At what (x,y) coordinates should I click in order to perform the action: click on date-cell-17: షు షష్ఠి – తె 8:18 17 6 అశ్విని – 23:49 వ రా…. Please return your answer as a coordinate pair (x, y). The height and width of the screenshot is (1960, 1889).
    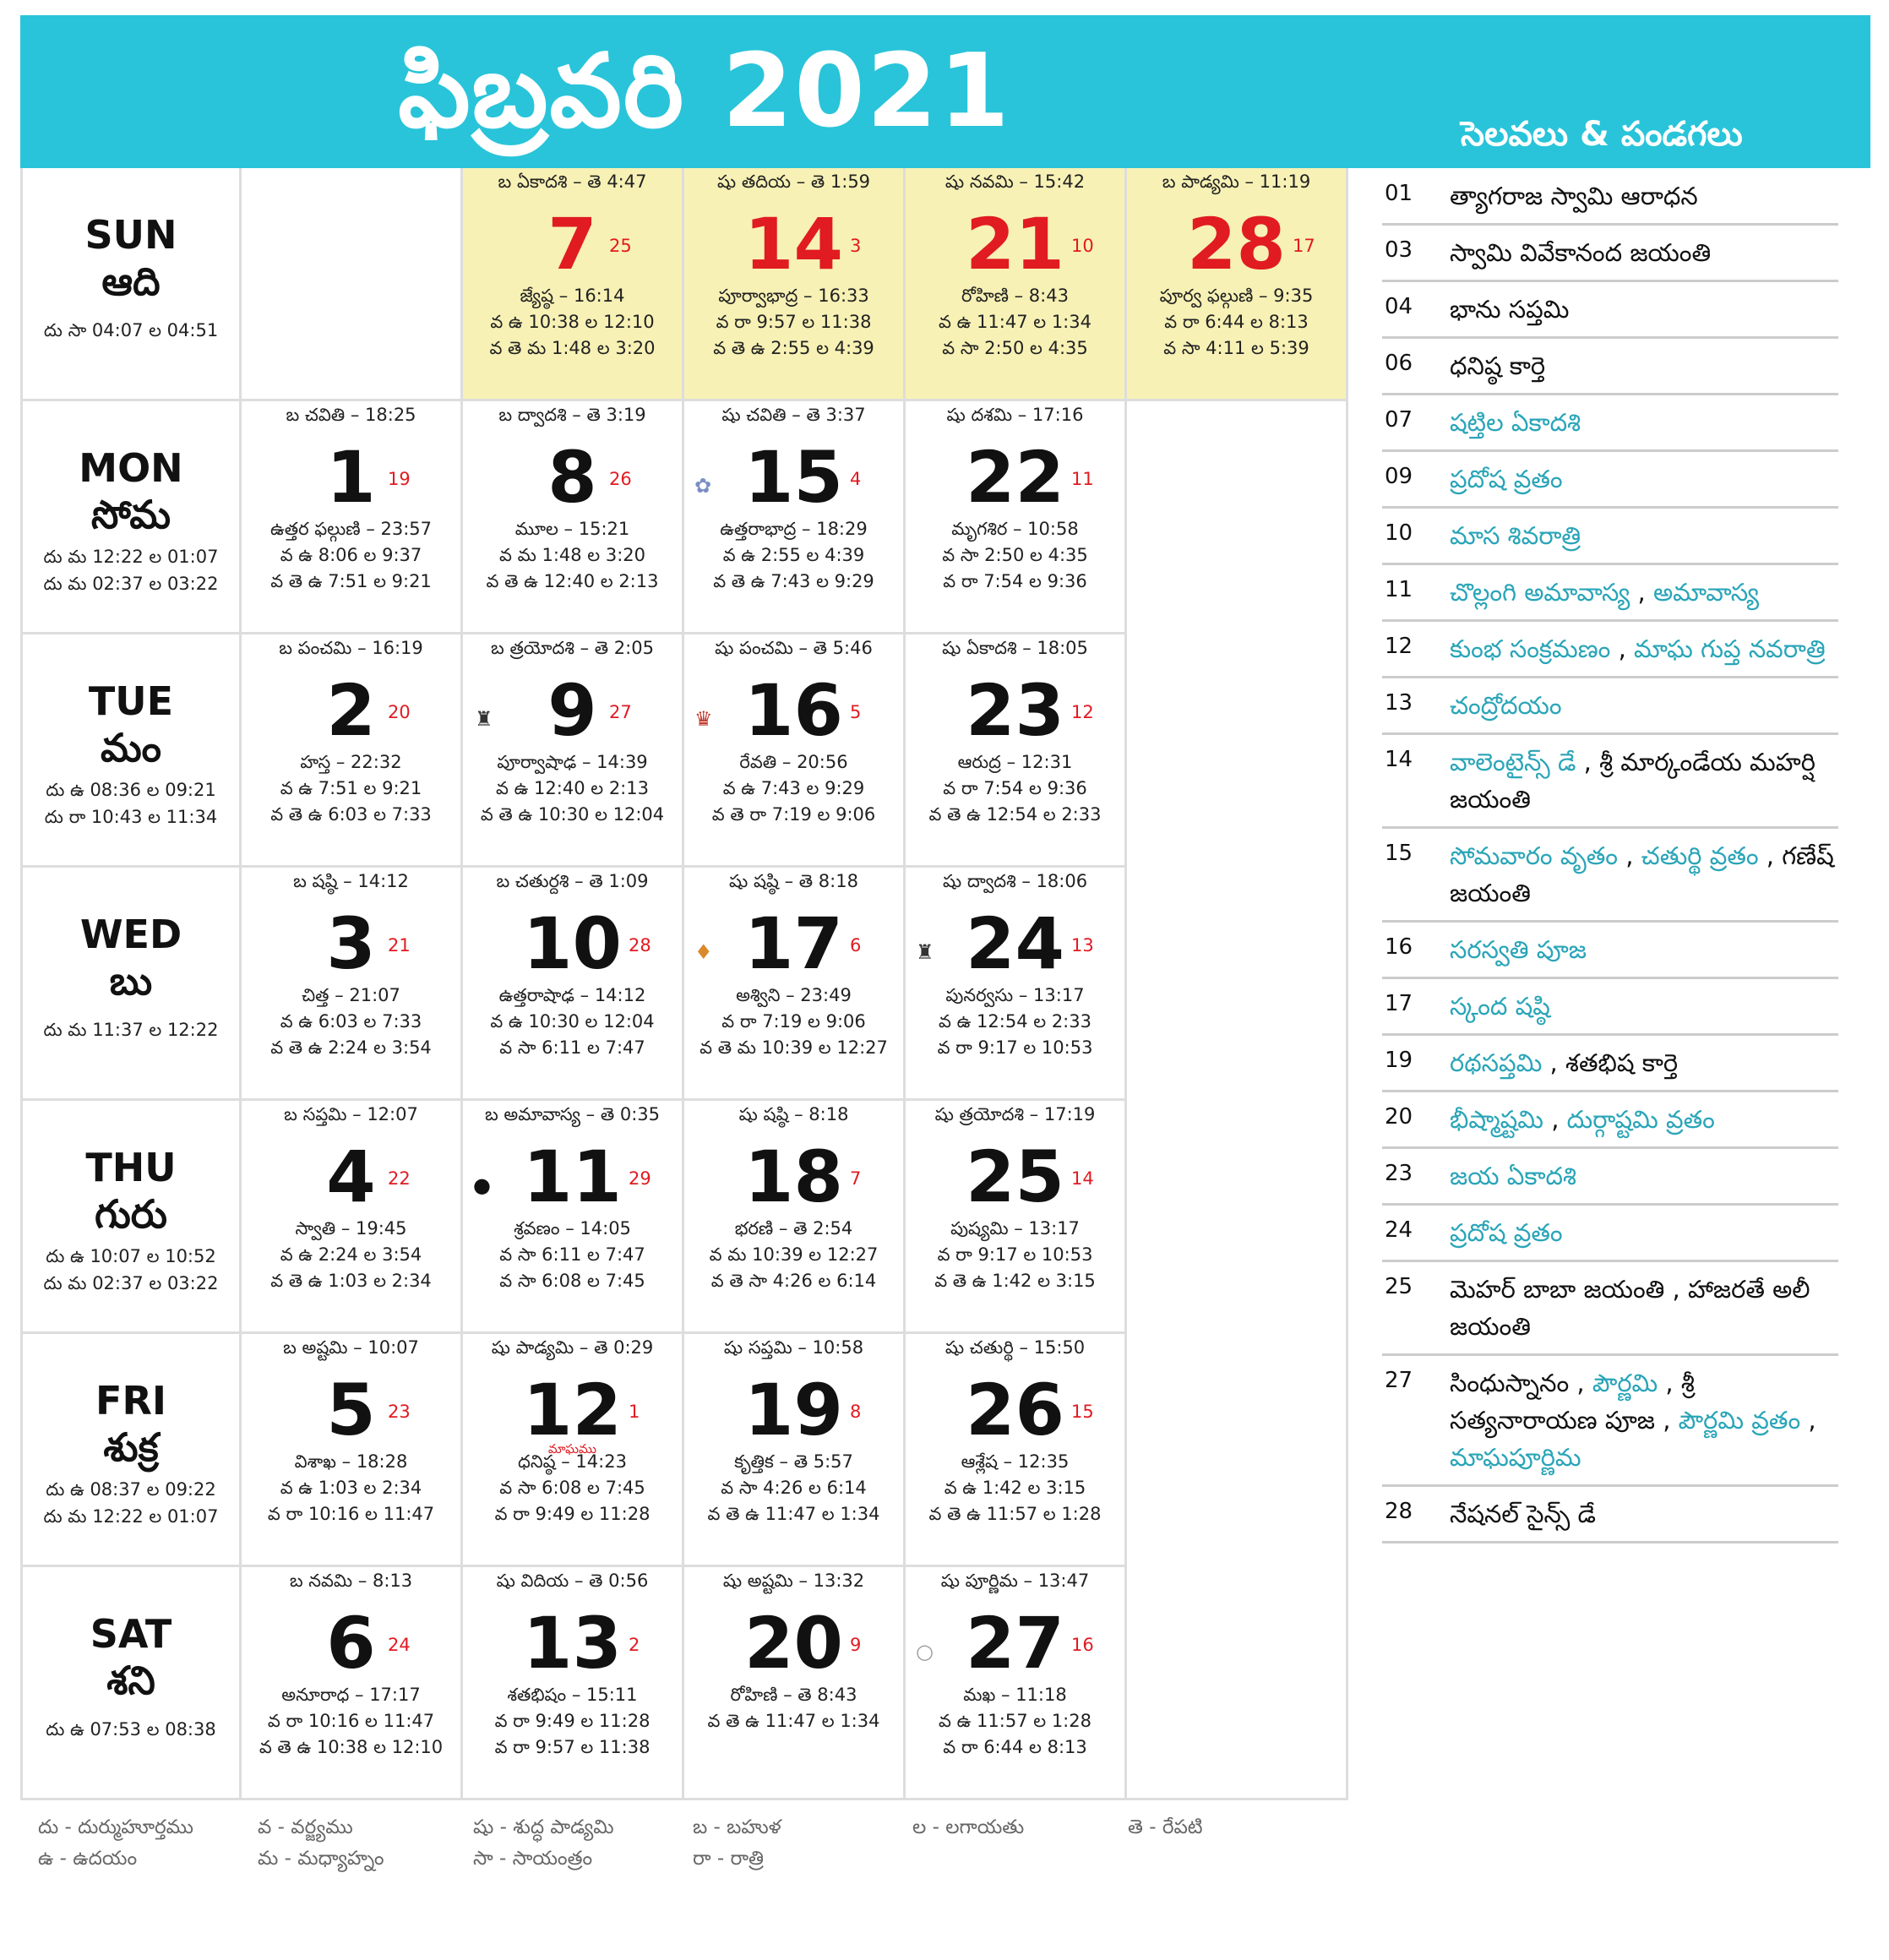
    Looking at the image, I should click on (795, 984).